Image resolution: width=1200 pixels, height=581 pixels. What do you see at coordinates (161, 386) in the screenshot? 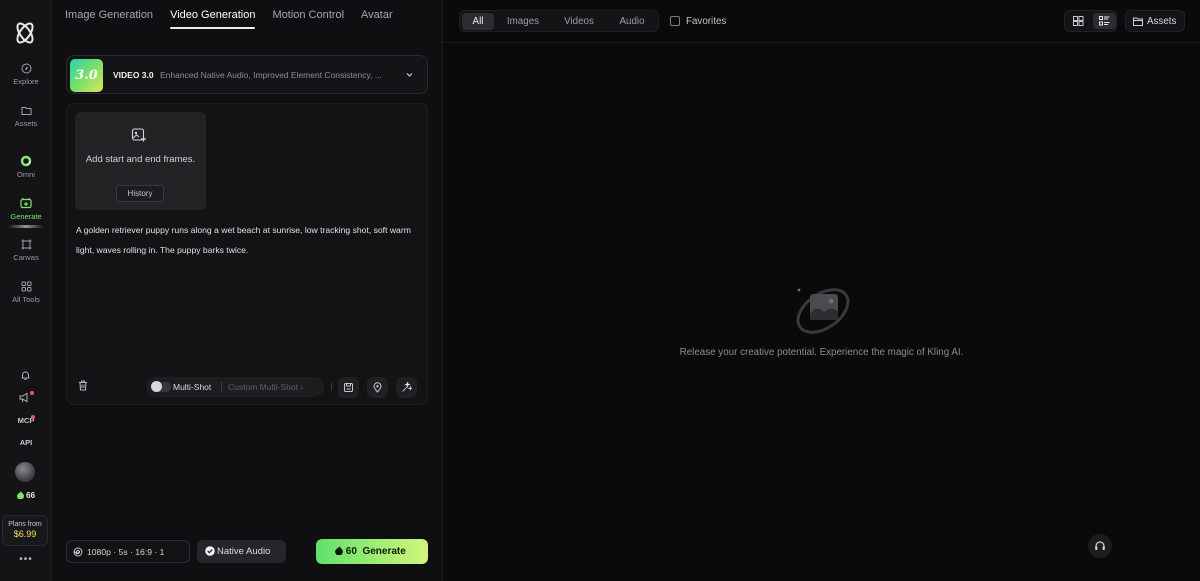
I see `multi-shot-toggle` at bounding box center [161, 386].